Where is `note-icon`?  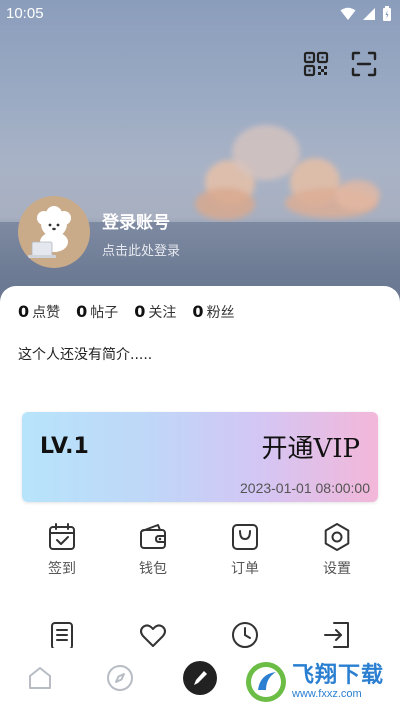
note-icon is located at coordinates (62, 636).